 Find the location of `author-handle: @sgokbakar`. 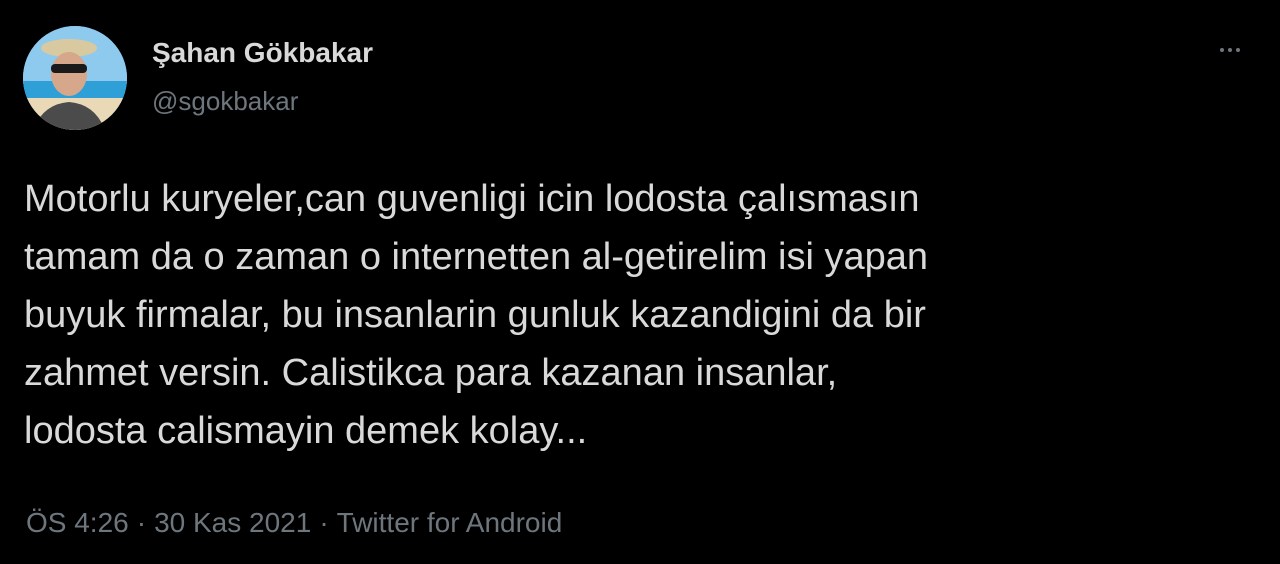

author-handle: @sgokbakar is located at coordinates (262, 101).